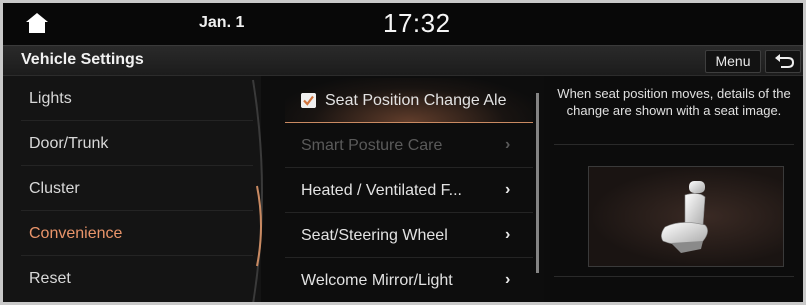 This screenshot has width=806, height=305. What do you see at coordinates (54, 188) in the screenshot?
I see `category-label: Cluster` at bounding box center [54, 188].